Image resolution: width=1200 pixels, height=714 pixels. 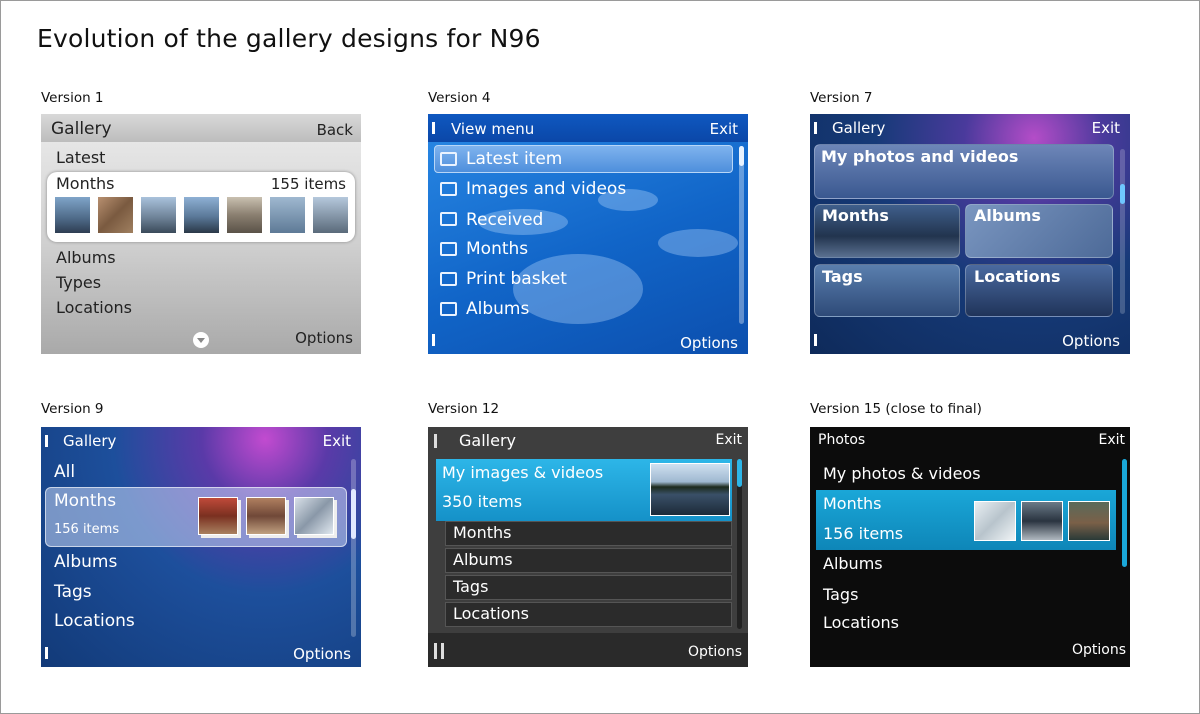 What do you see at coordinates (523, 472) in the screenshot?
I see `highlight-title: My images & videos` at bounding box center [523, 472].